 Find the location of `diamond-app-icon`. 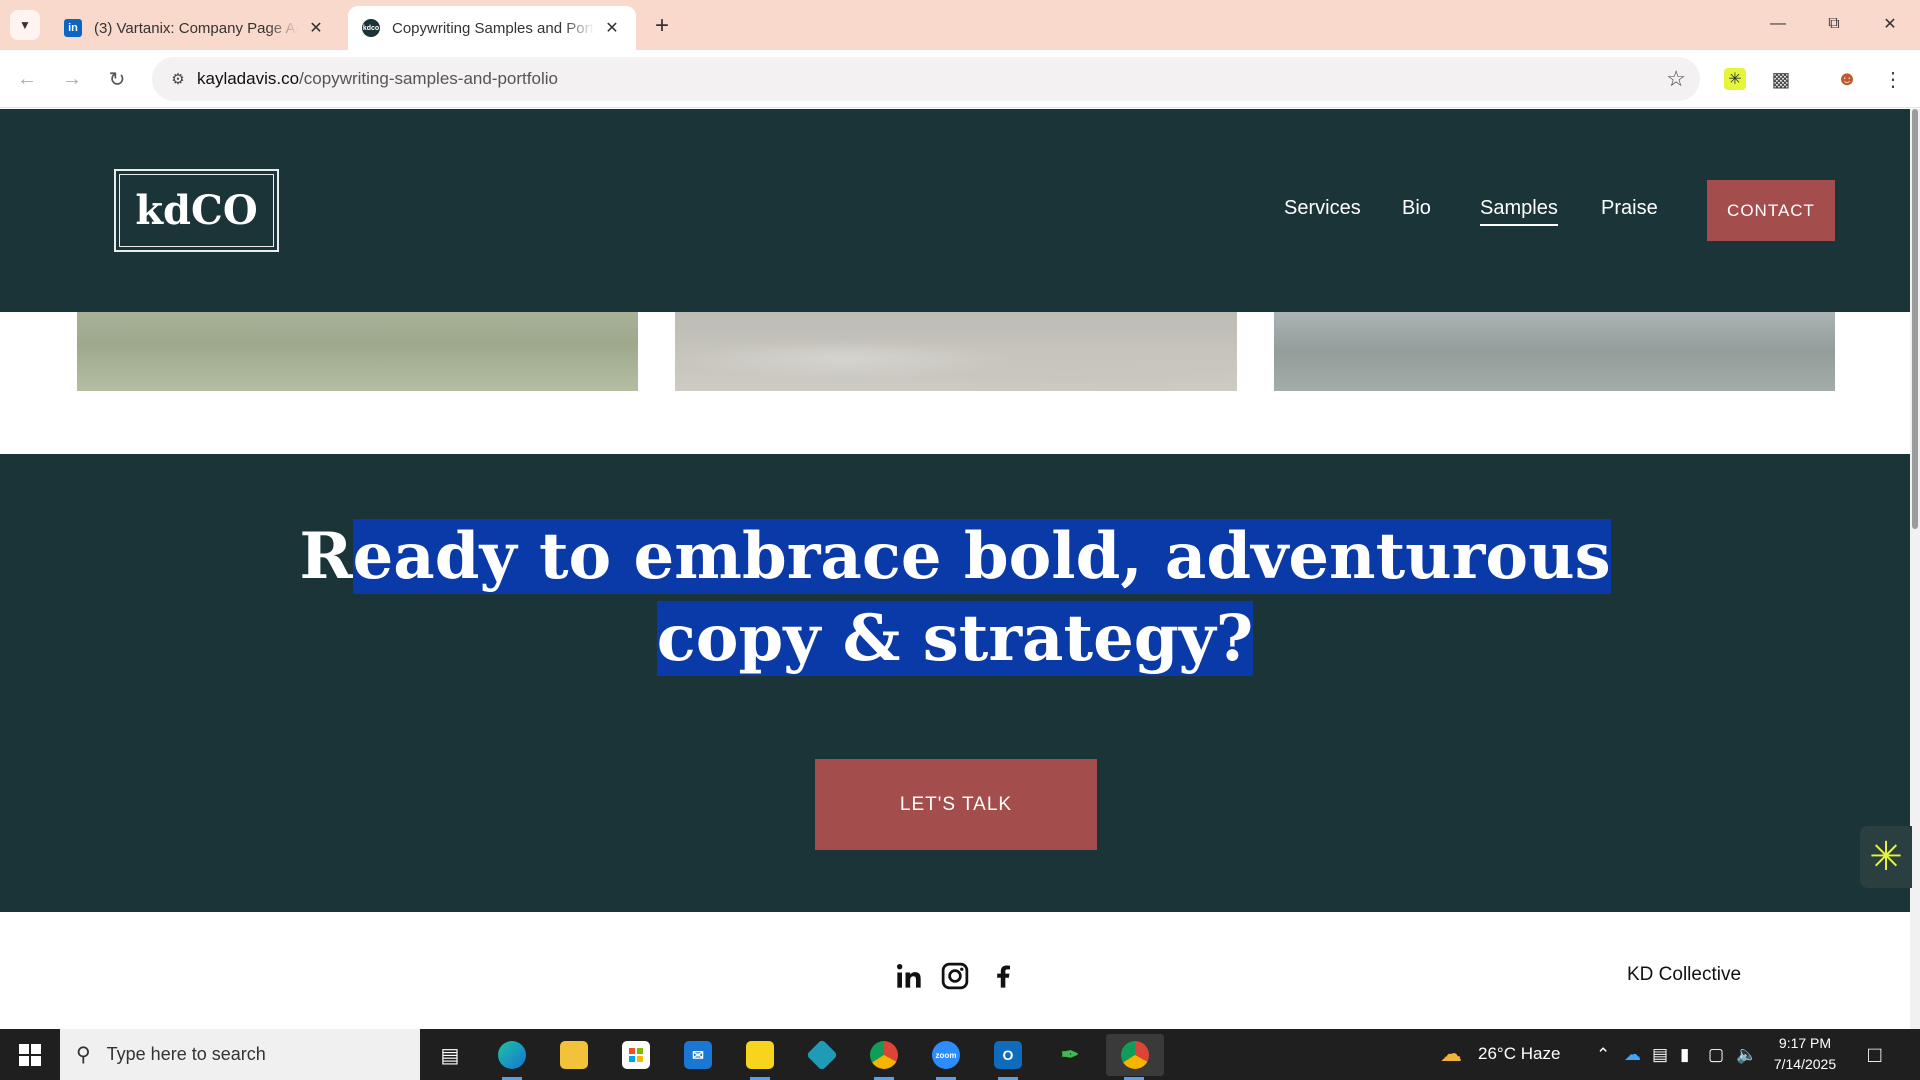

diamond-app-icon is located at coordinates (822, 1055).